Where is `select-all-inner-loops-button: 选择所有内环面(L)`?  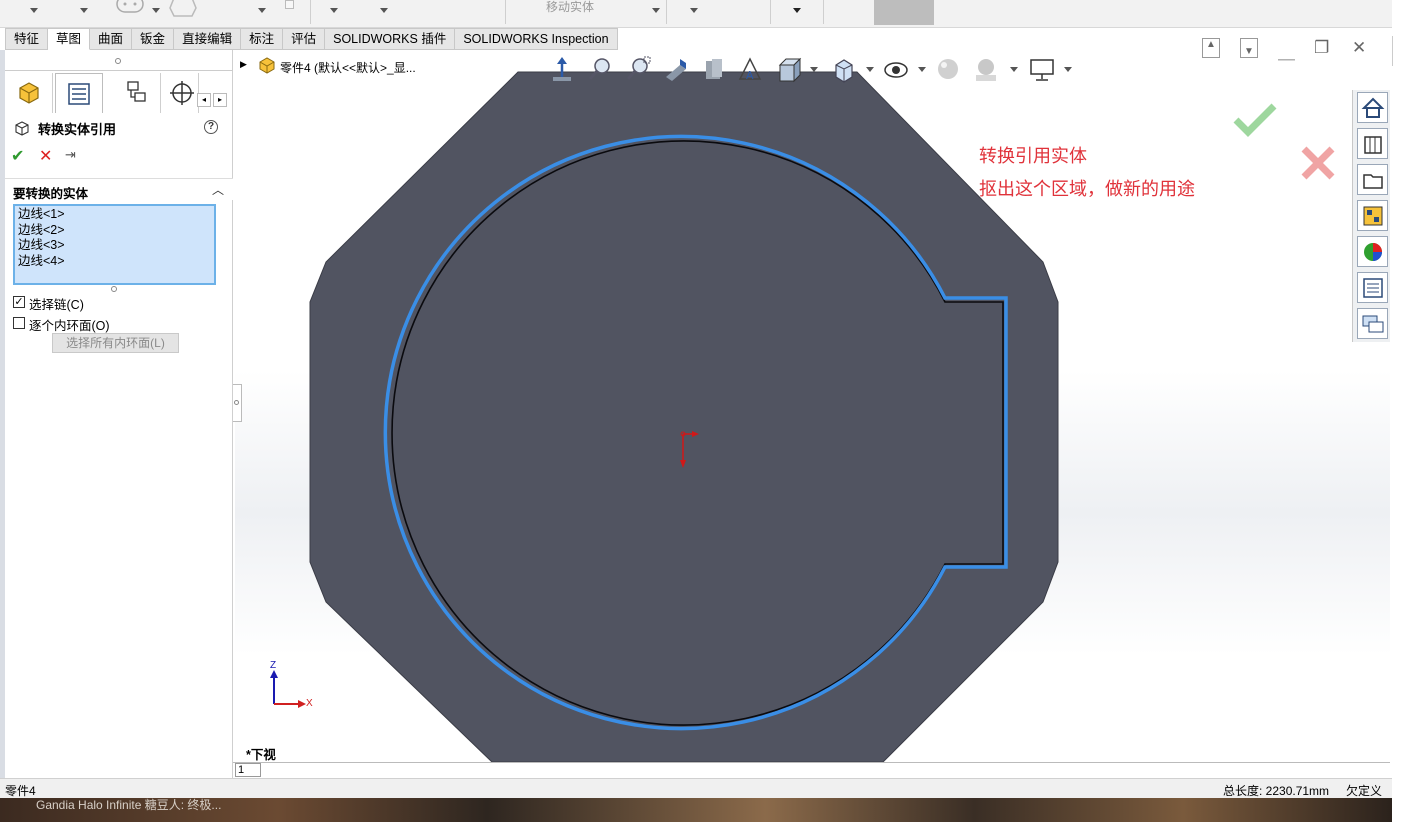
select-all-inner-loops-button: 选择所有内环面(L) is located at coordinates (115, 343).